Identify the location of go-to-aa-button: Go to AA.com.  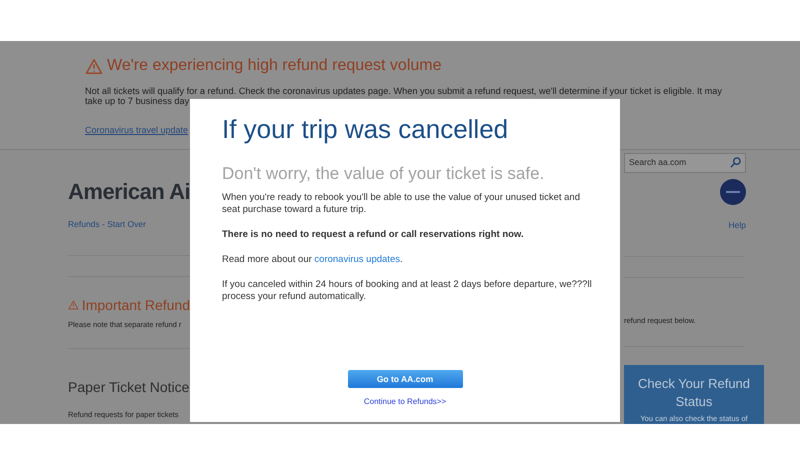
(405, 379).